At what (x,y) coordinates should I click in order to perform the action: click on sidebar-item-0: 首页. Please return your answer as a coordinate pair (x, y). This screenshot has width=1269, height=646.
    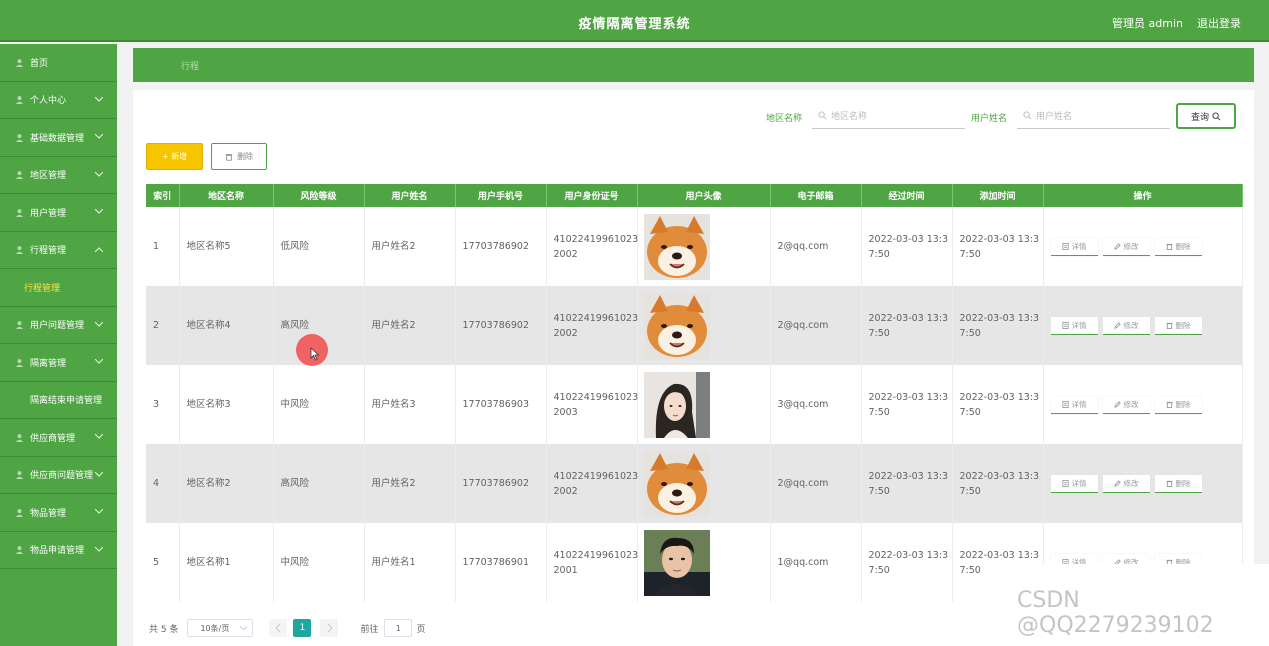
    Looking at the image, I should click on (58, 63).